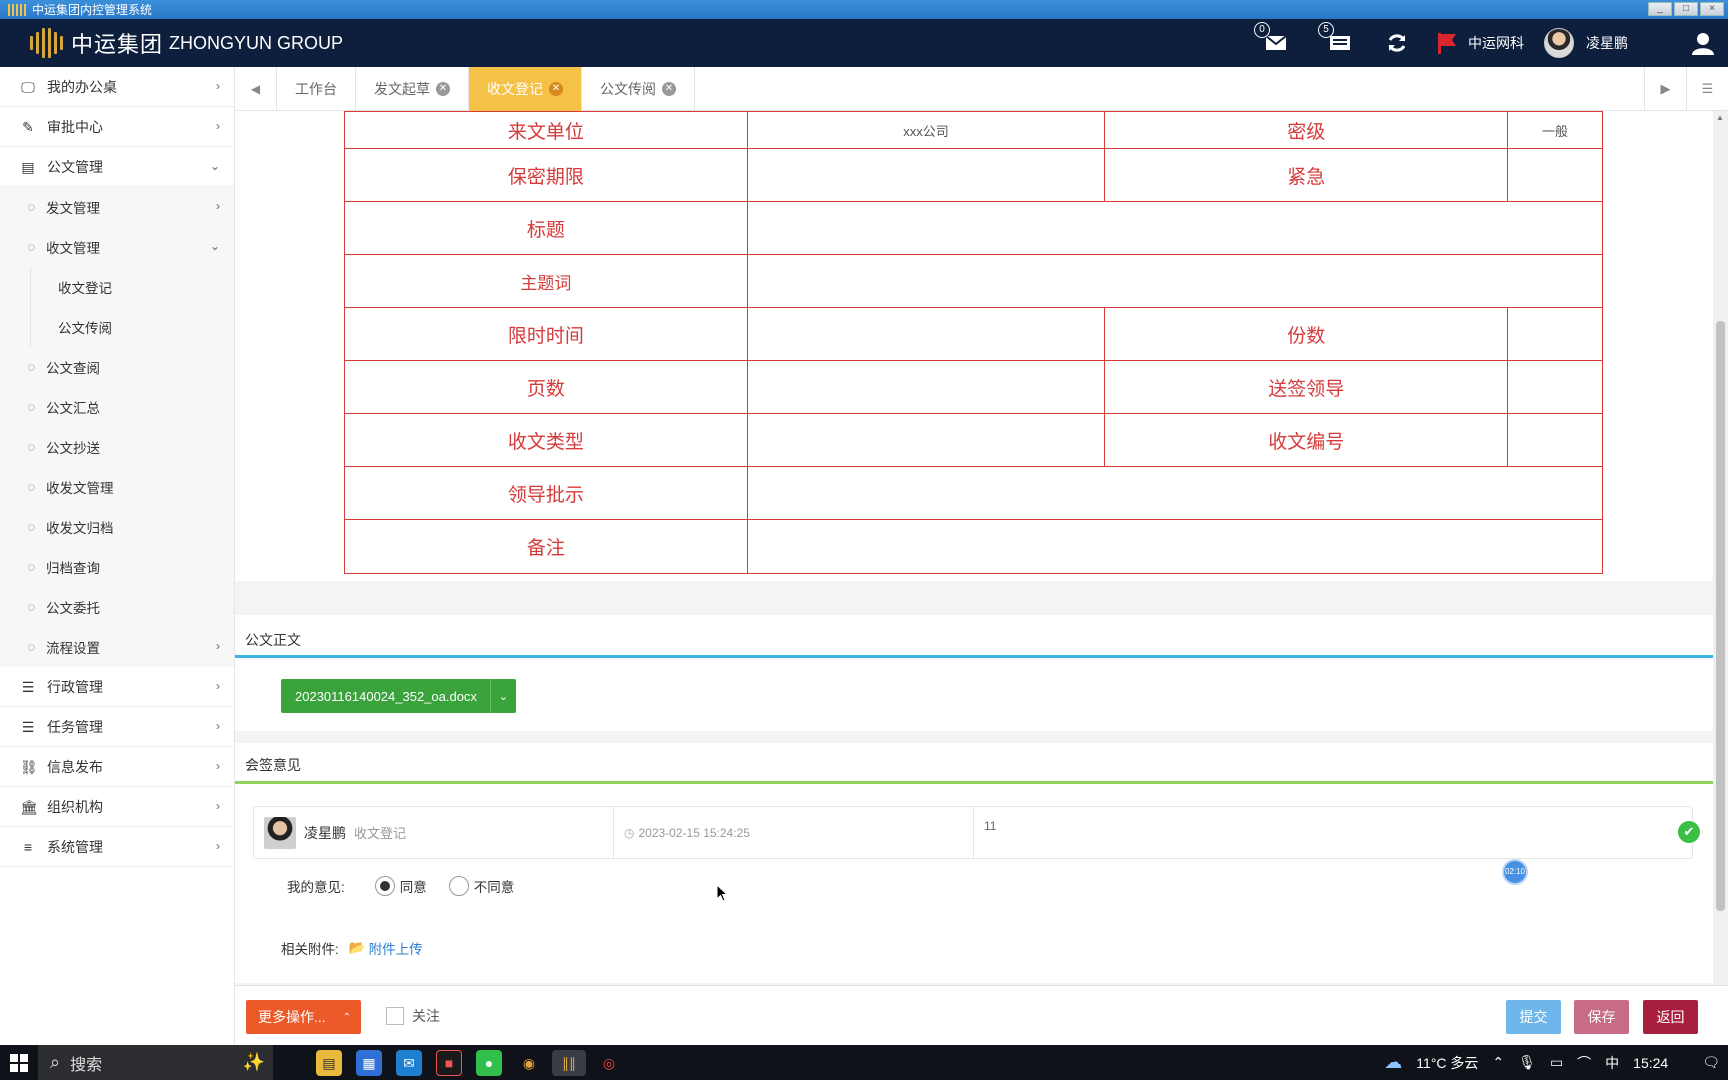 This screenshot has height=1080, width=1728. What do you see at coordinates (1555, 130) in the screenshot?
I see `field-miji: 一般` at bounding box center [1555, 130].